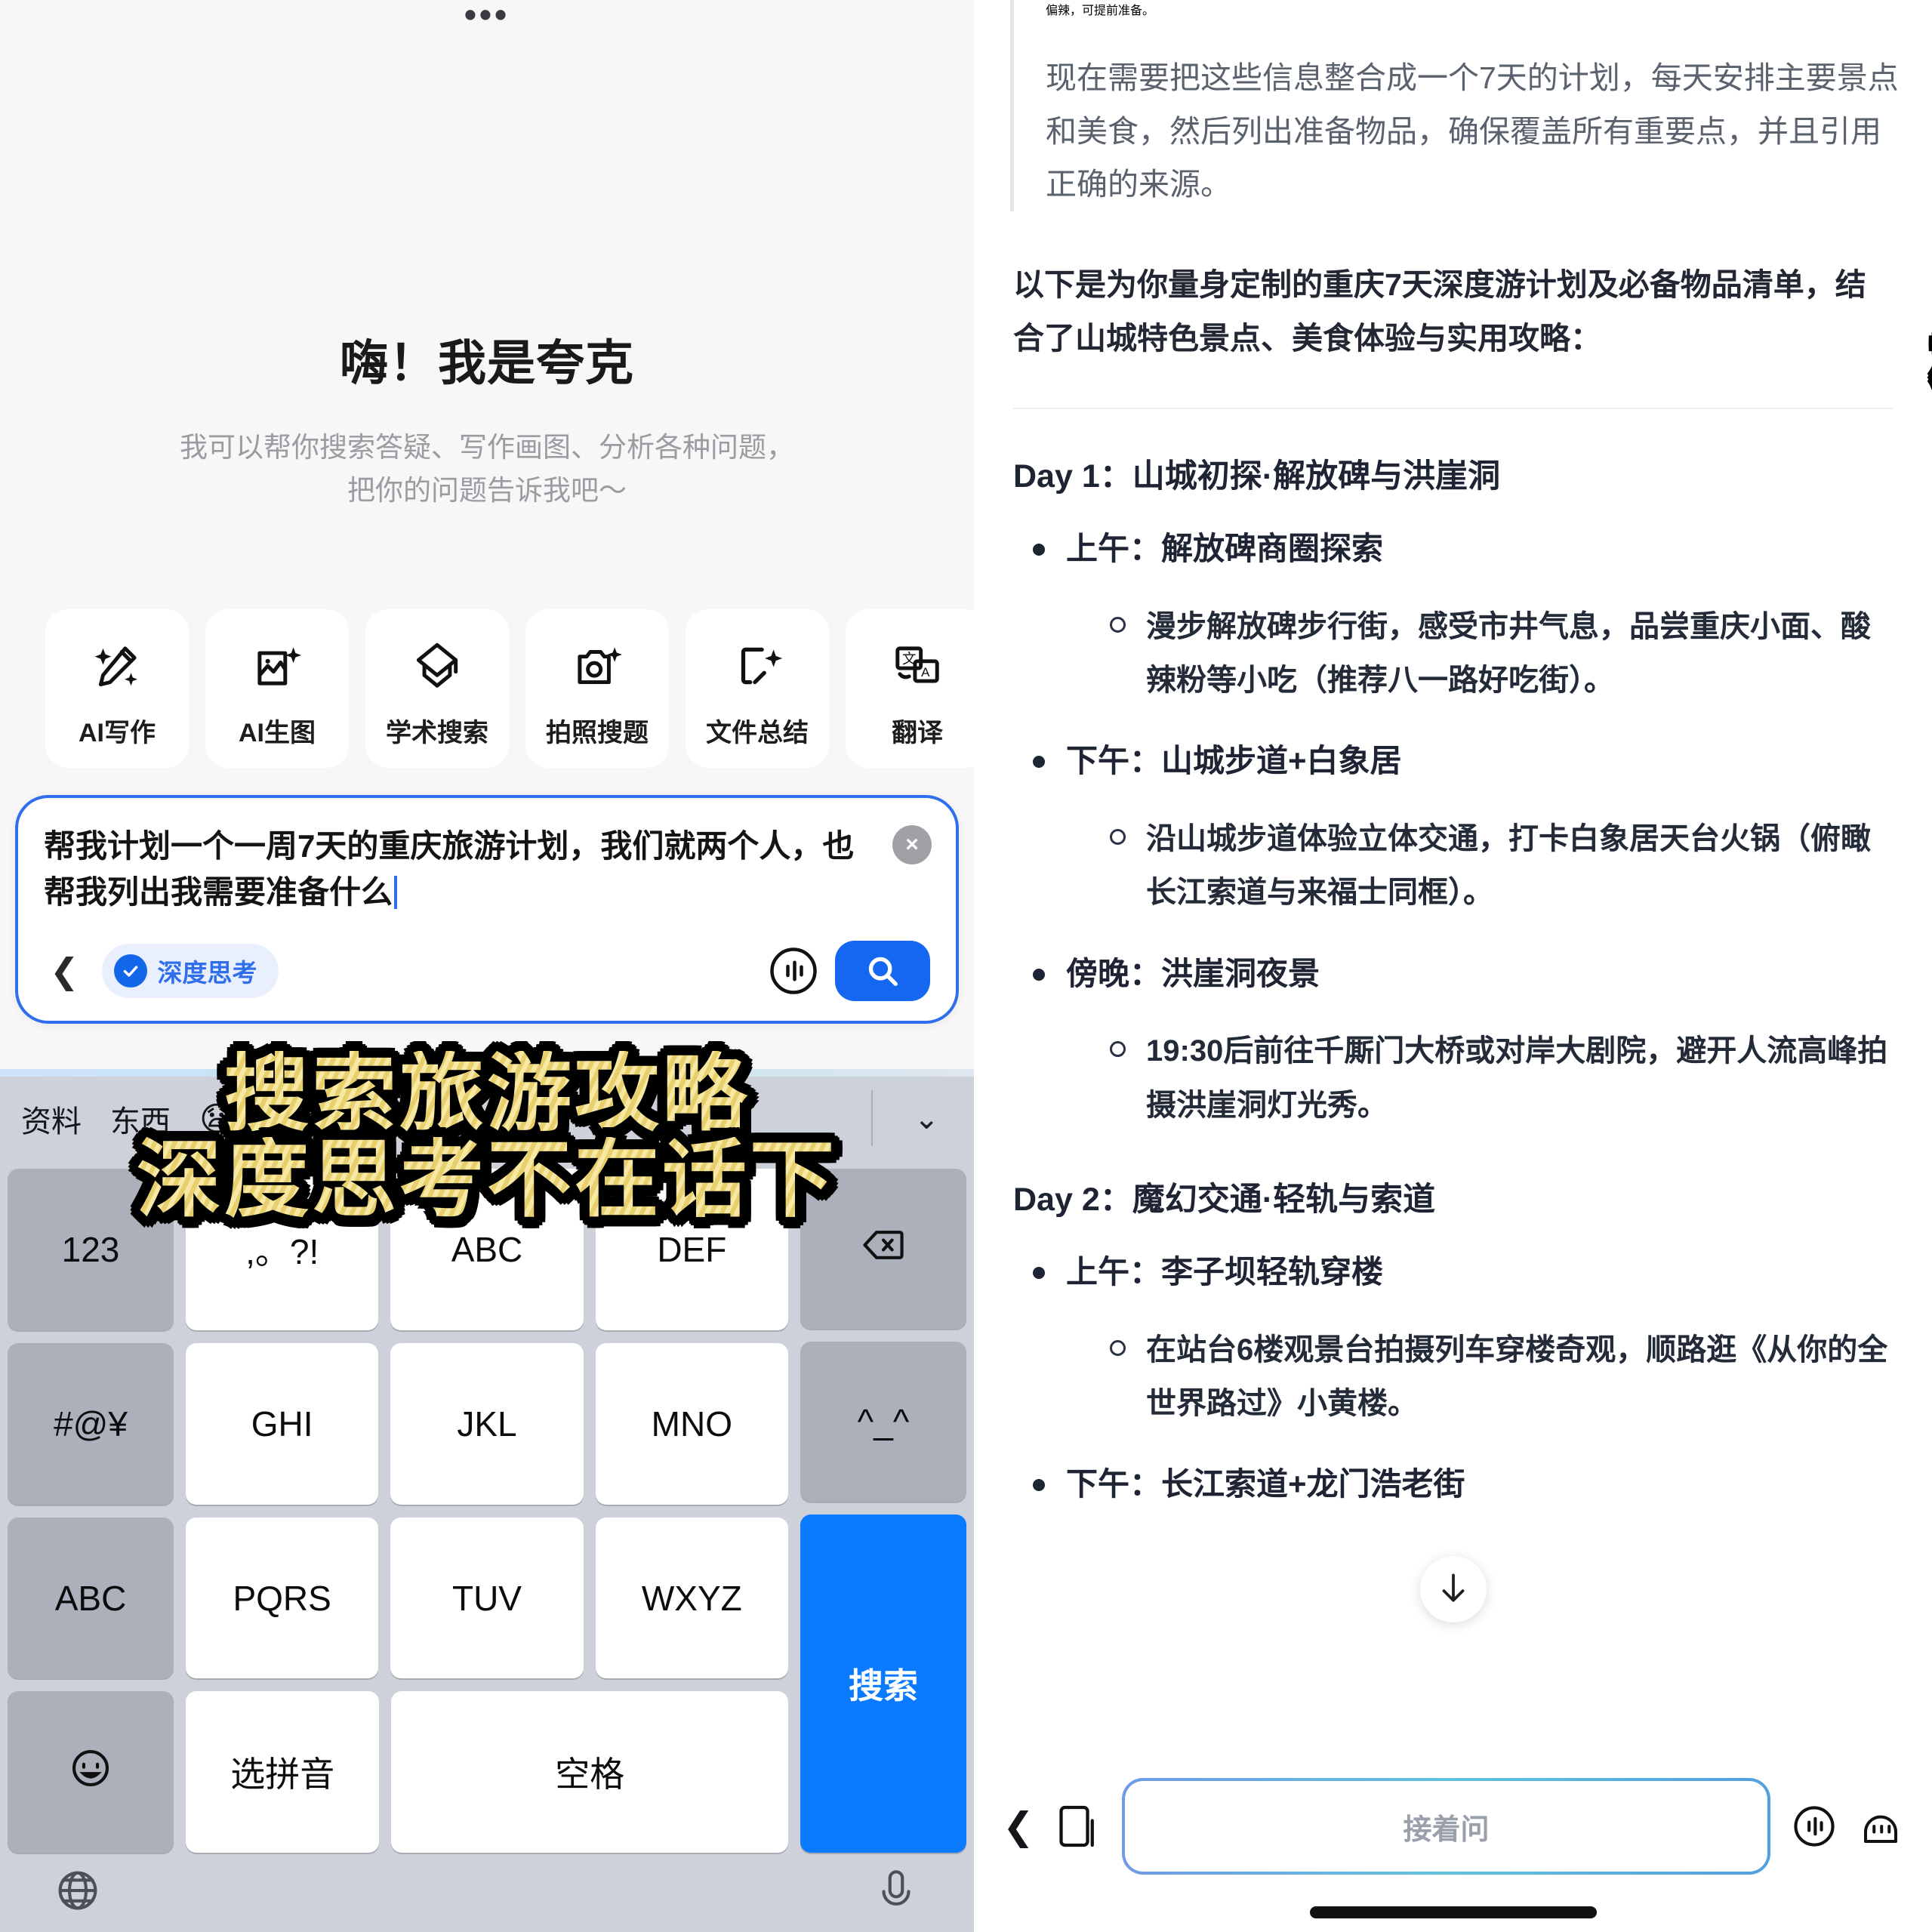 The height and width of the screenshot is (1932, 1932). I want to click on sub-list: 沿山城步道体验立体交通，打卡白象居天台火锅（俯瞰长江索道与来福士同框）。, so click(1503, 866).